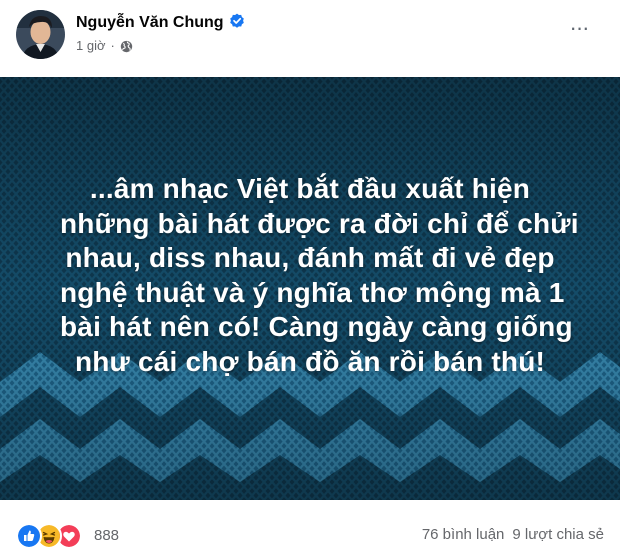  I want to click on post-time: 1 giờ, so click(91, 45).